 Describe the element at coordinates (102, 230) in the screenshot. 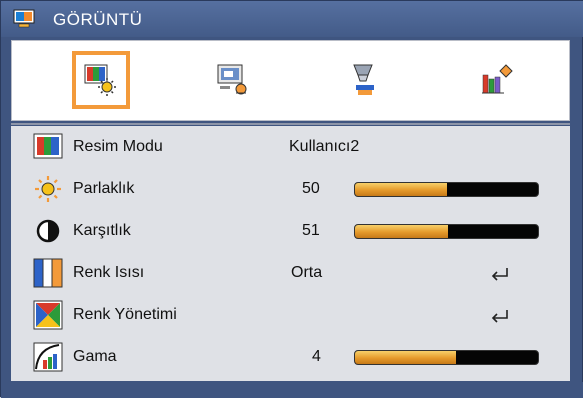

I see `menu-item-label: Karşıtlık` at that location.